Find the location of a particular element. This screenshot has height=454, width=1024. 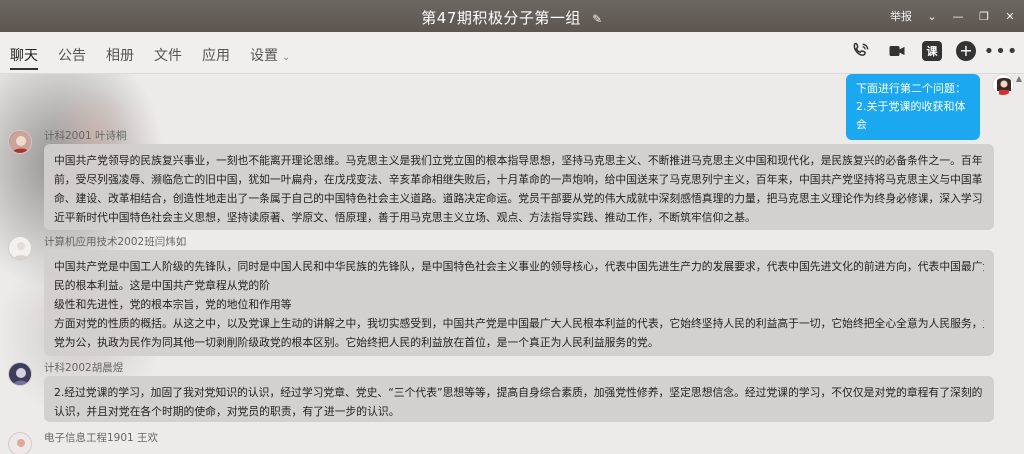

tab-album: 相册 is located at coordinates (120, 53).